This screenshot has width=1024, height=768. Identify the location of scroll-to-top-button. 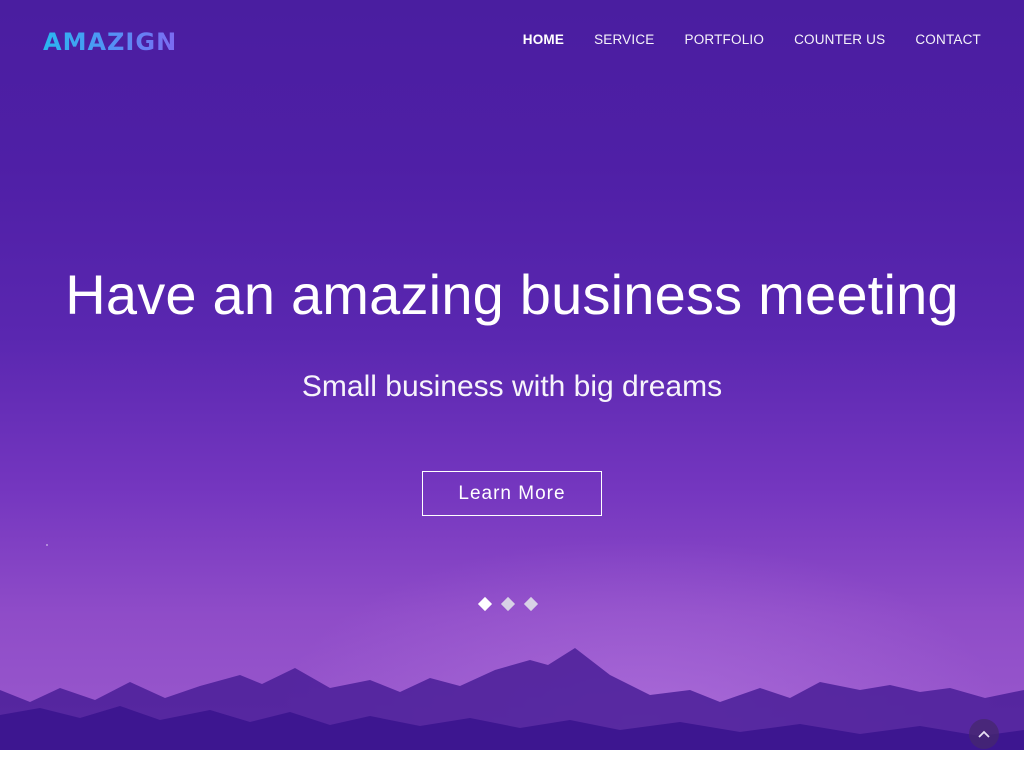
(984, 734).